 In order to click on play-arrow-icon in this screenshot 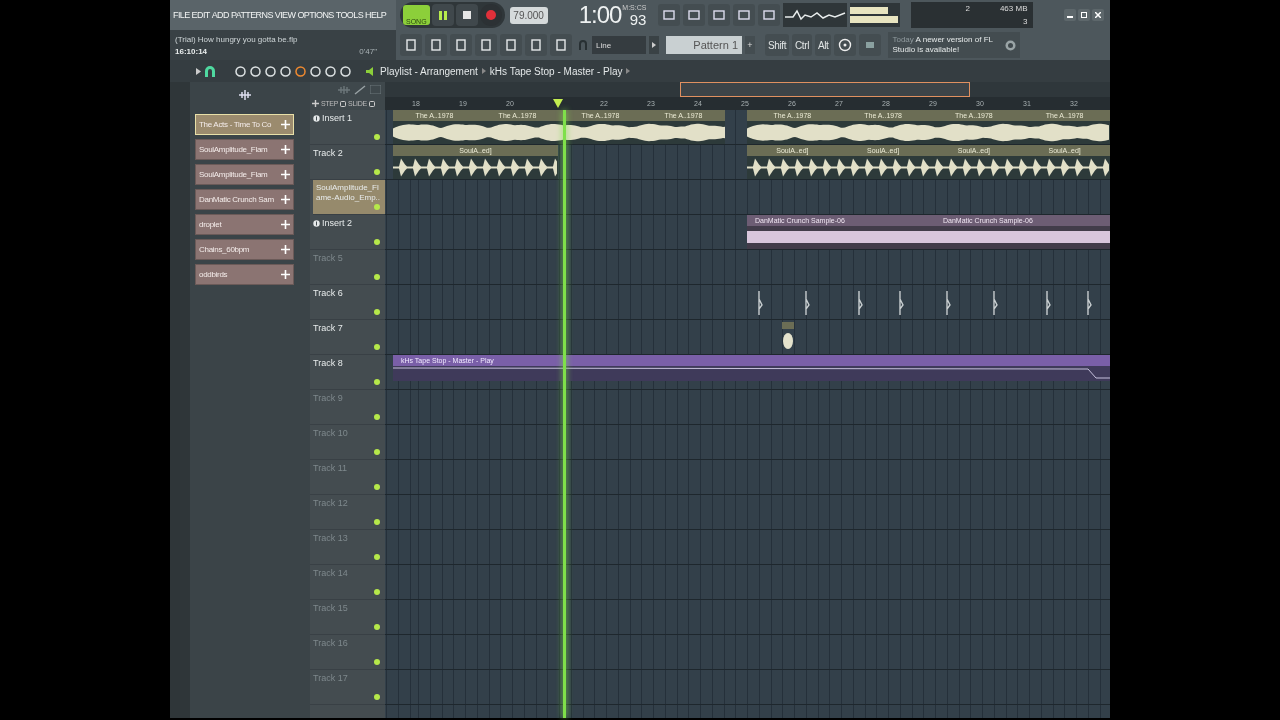, I will do `click(198, 71)`.